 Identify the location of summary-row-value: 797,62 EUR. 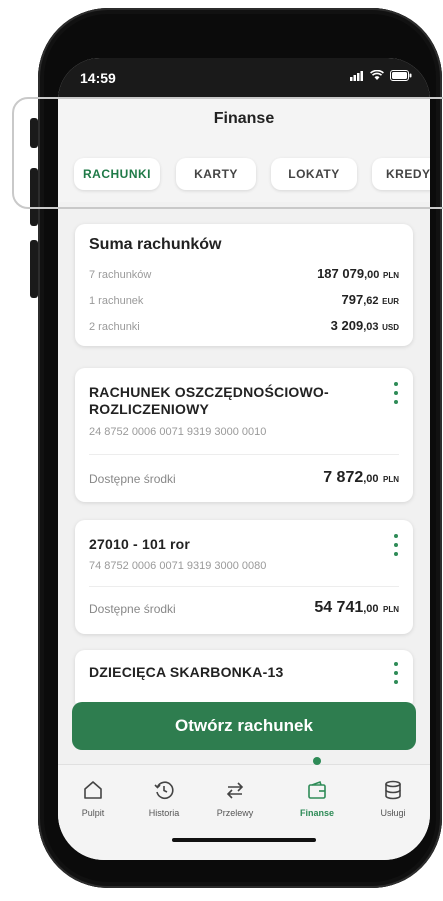
(370, 299).